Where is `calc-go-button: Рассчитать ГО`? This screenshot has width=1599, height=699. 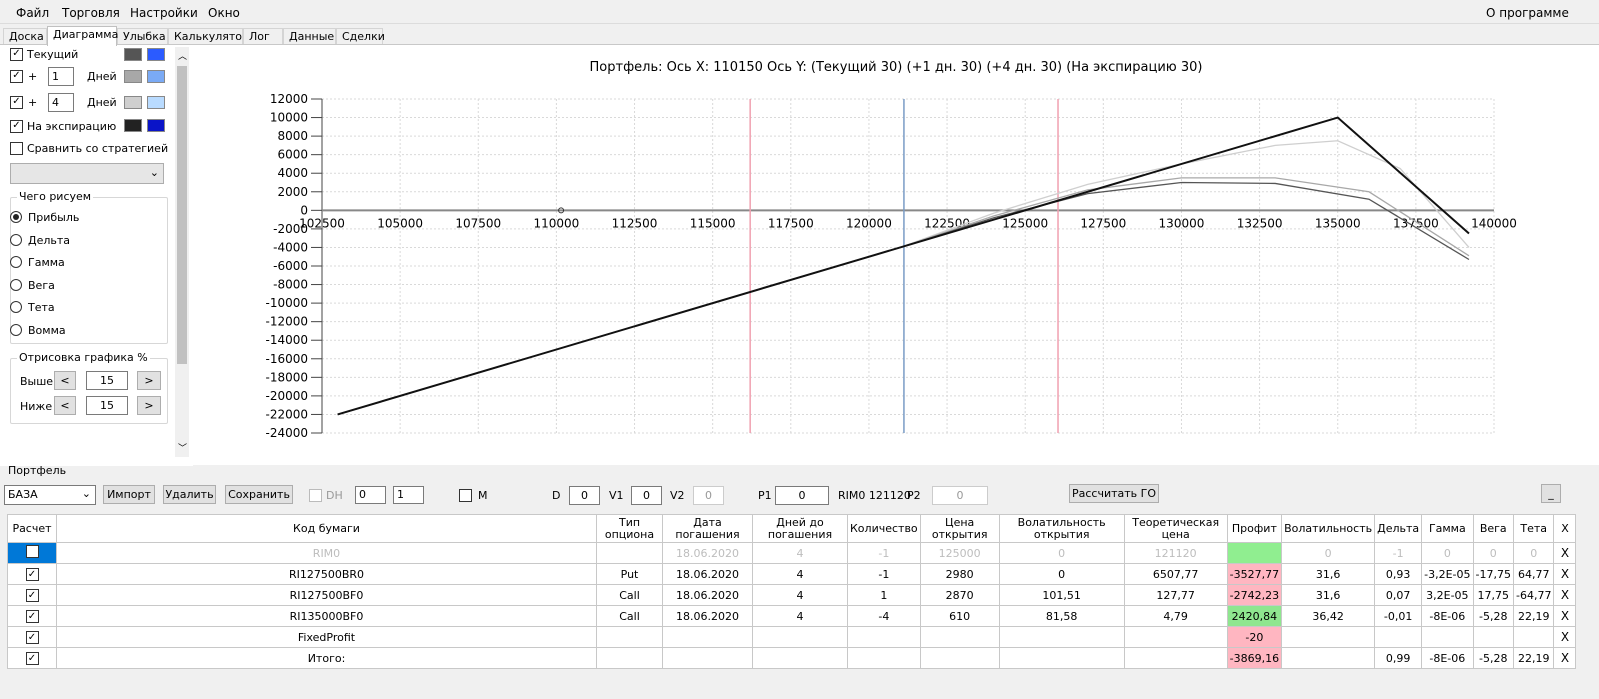
calc-go-button: Рассчитать ГО is located at coordinates (1114, 493).